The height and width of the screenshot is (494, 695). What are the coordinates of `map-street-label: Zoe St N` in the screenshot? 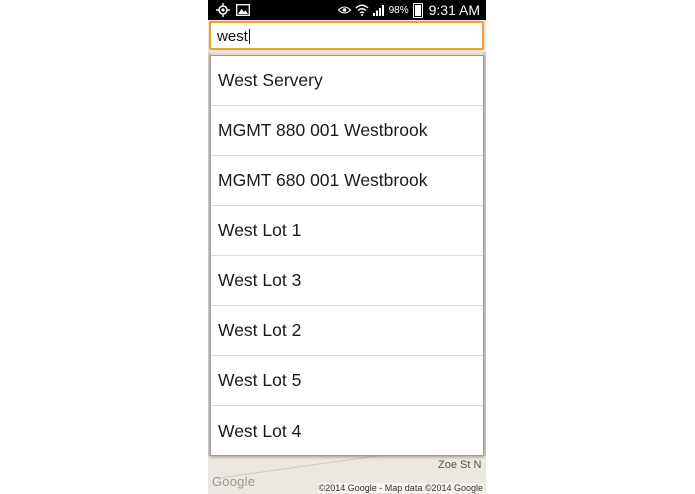 It's located at (460, 465).